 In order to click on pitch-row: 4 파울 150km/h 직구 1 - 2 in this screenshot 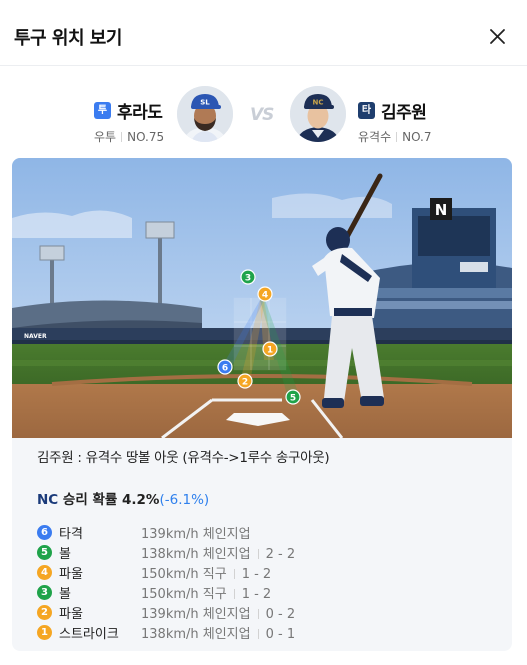, I will do `click(267, 572)`.